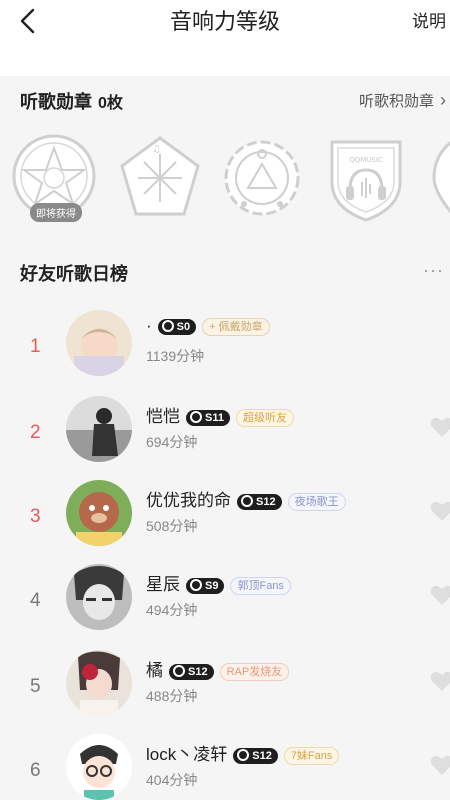 This screenshot has height=800, width=450. I want to click on header-bar: 音响力等级 说明, so click(225, 31).